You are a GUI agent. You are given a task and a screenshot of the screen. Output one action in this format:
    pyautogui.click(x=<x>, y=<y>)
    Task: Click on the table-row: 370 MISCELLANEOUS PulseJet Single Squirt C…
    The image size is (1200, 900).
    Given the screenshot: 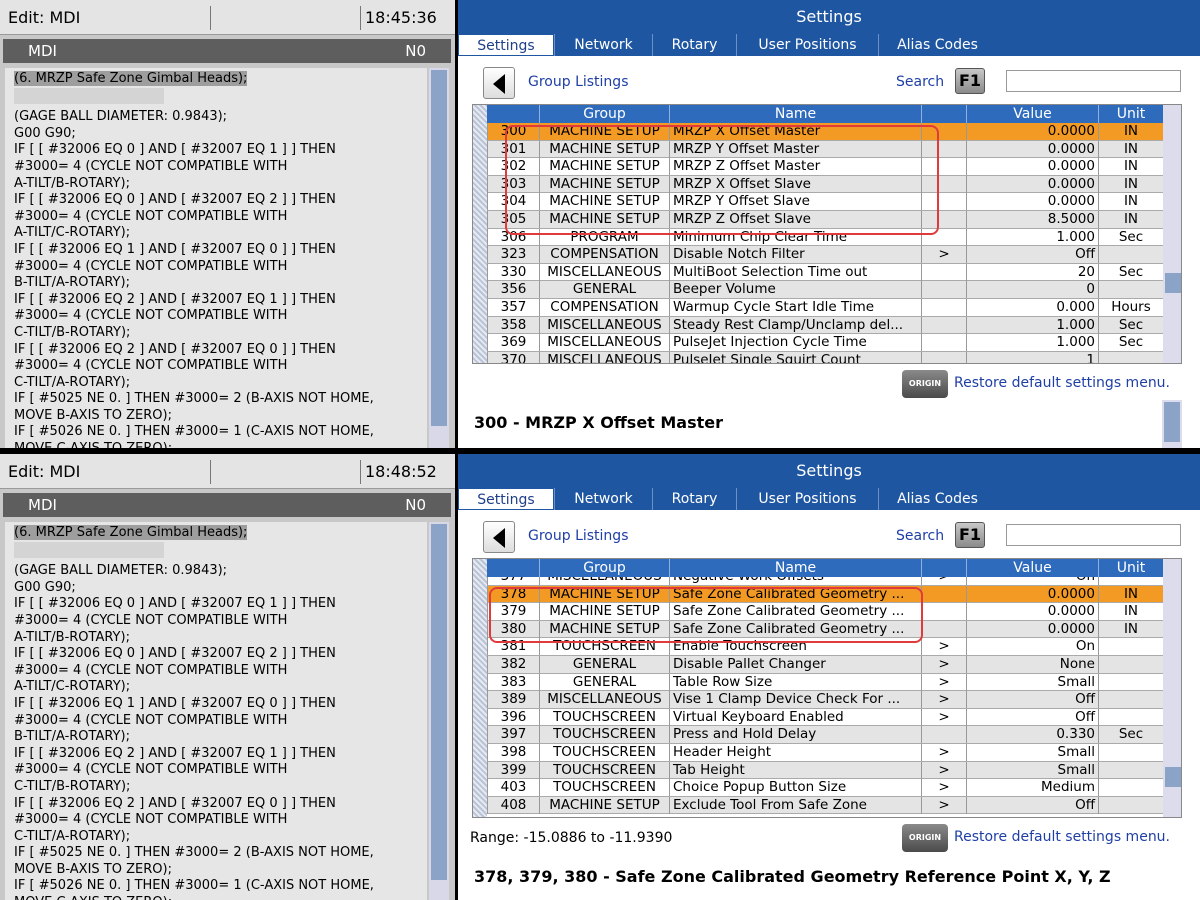 What is the action you would take?
    pyautogui.click(x=825, y=357)
    